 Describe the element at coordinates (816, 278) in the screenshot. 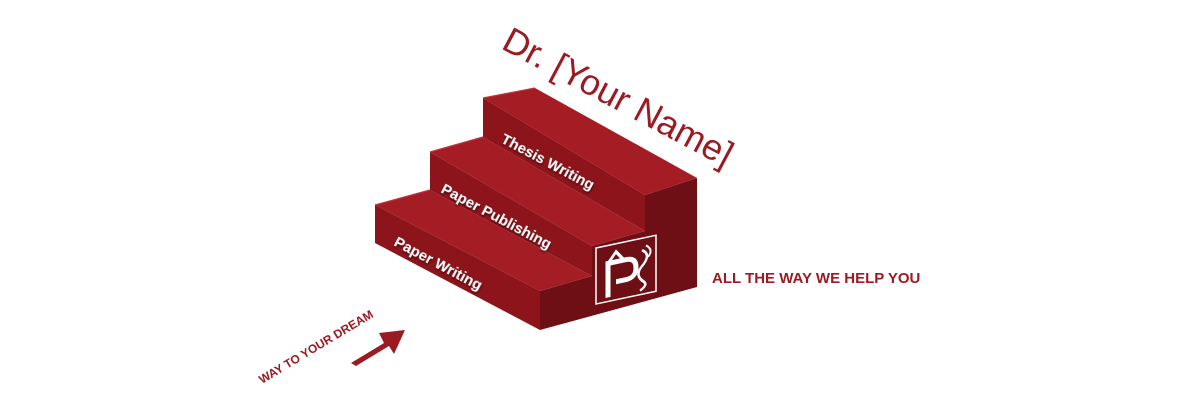

I see `tagline: ALL THE WAY WE HELP YOU` at that location.